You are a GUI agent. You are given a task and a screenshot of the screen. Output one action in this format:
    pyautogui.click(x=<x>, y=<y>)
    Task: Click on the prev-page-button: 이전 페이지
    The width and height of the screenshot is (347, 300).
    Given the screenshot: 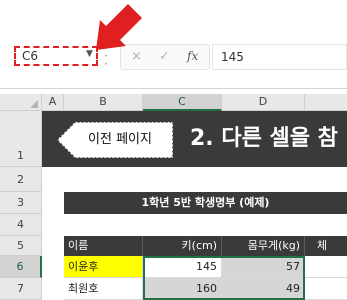 What is the action you would take?
    pyautogui.click(x=115, y=140)
    